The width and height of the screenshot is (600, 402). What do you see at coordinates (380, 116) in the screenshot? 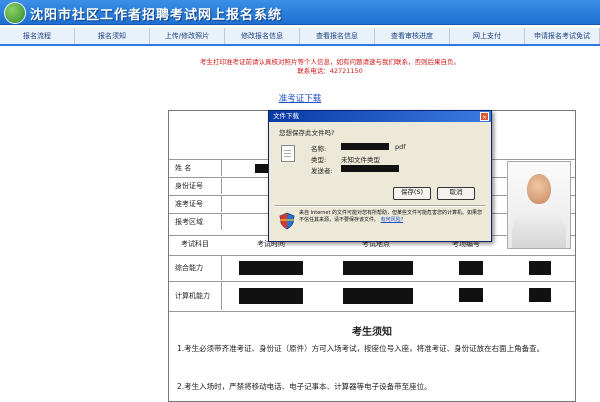
I see `dialog-titlebar: 文件下载` at bounding box center [380, 116].